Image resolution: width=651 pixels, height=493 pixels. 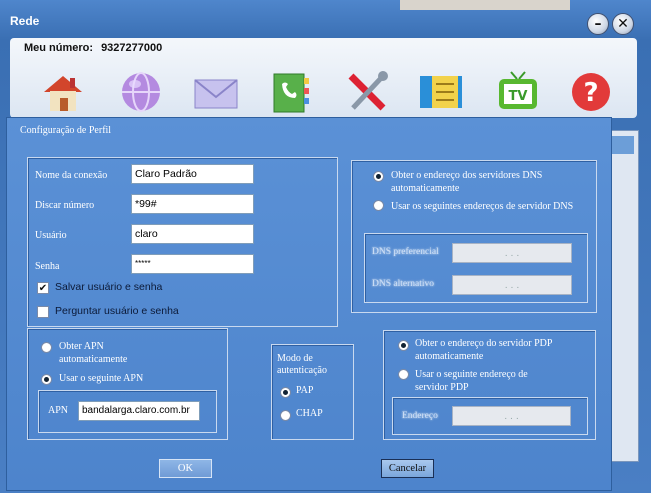 I want to click on my-number-label: Meu número:, so click(x=59, y=48).